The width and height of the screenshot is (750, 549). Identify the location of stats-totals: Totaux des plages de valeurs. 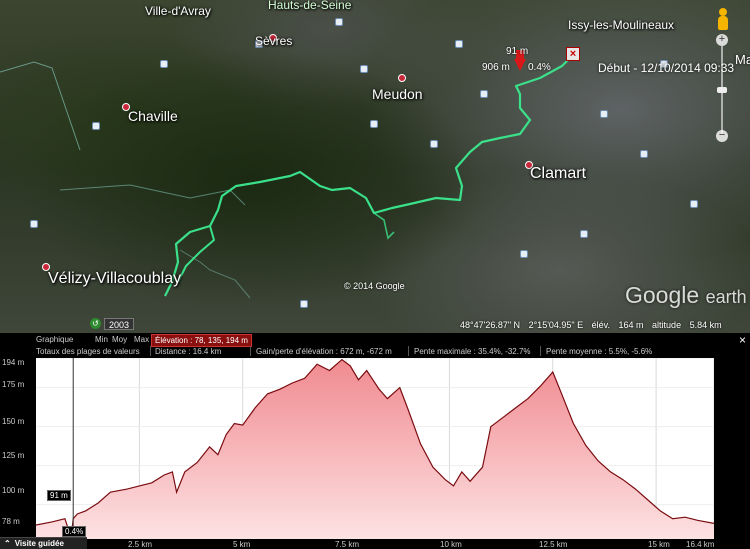
(88, 351).